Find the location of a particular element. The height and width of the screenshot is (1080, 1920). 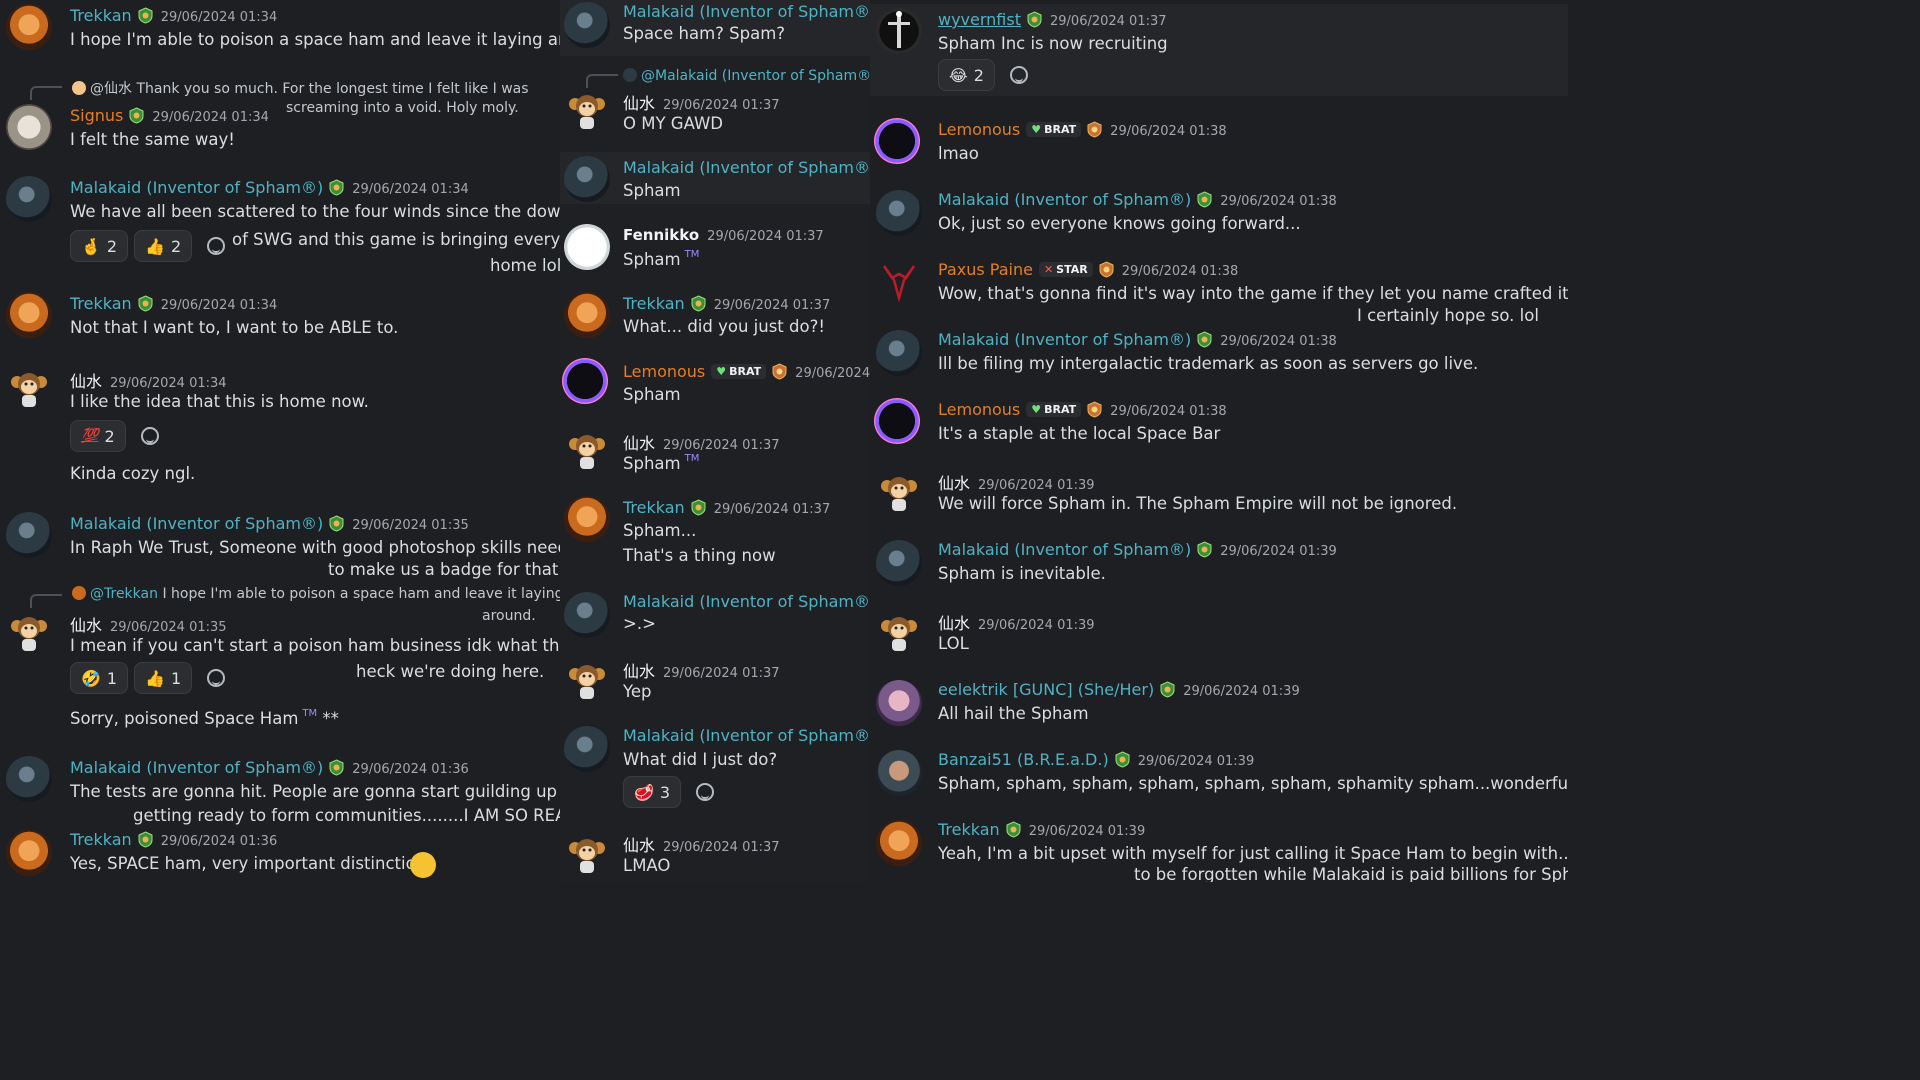

username-text: eelektrik [GUNC] (She/Her) is located at coordinates (1046, 689).